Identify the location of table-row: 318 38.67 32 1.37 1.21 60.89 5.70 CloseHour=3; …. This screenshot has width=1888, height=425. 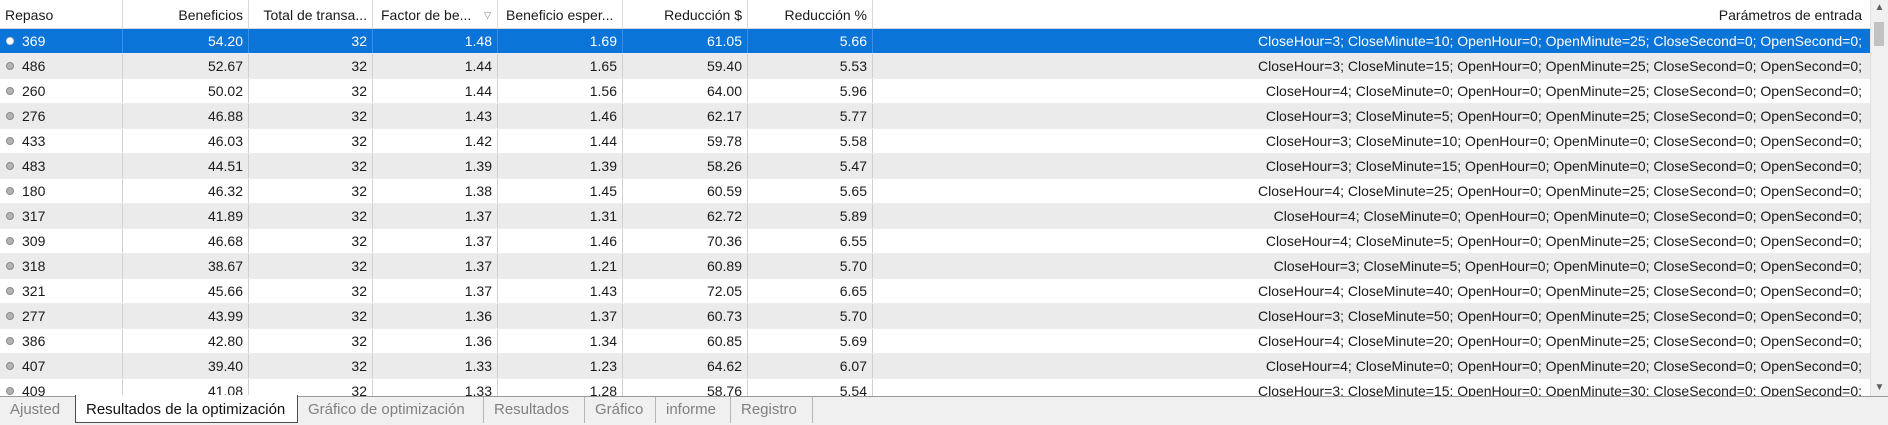
(935, 266).